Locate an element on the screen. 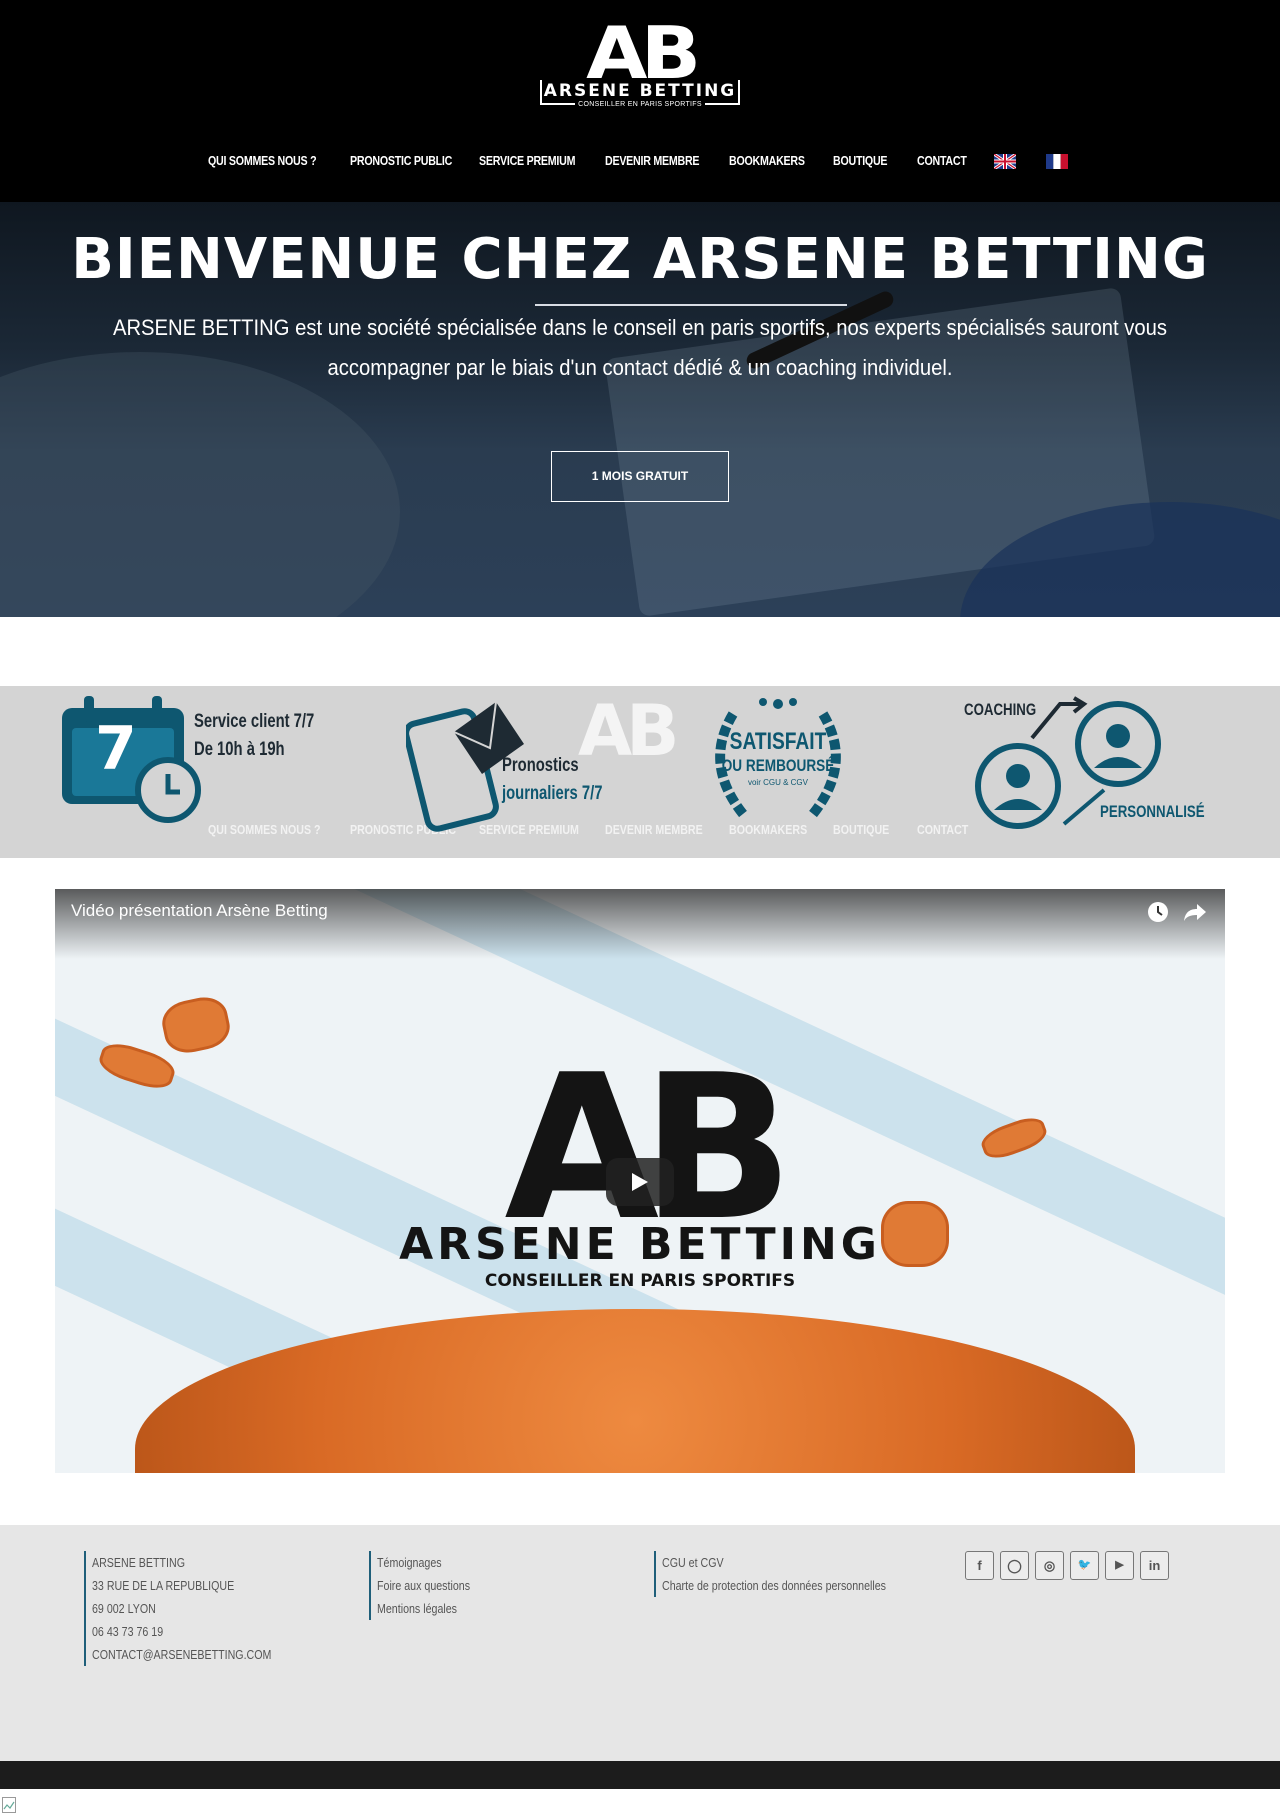 The height and width of the screenshot is (1816, 1280). pronostics-line2: journaliers 7/7 is located at coordinates (552, 793).